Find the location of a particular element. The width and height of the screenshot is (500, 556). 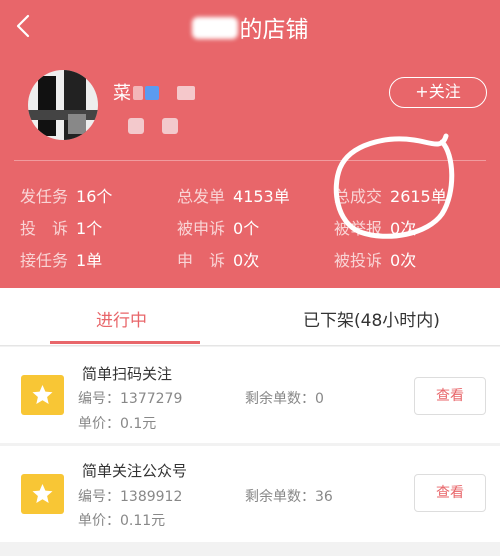

stat-accepted-tasks: 接任务 1单 is located at coordinates (61, 259).